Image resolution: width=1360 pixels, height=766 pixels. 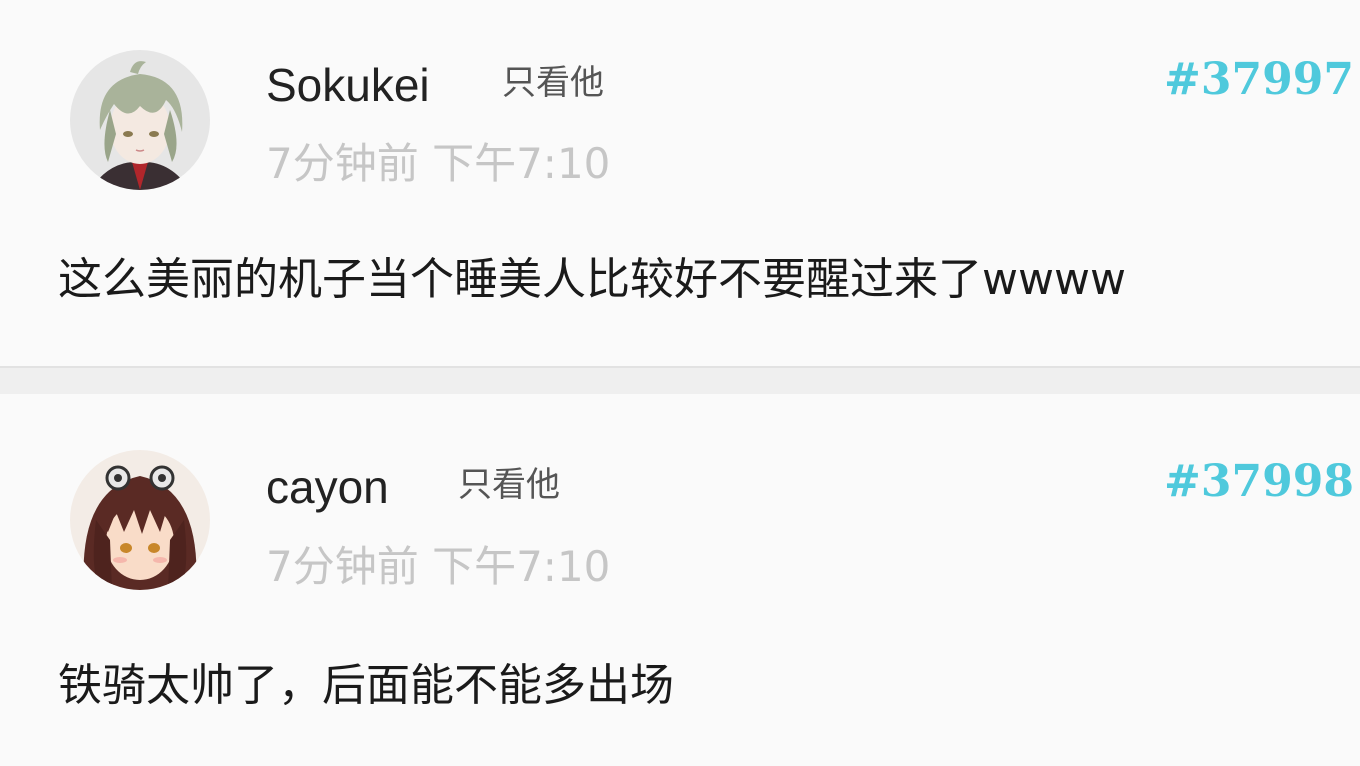 What do you see at coordinates (366, 685) in the screenshot?
I see `comment-text: 铁骑太帅了，后面能不能多出场` at bounding box center [366, 685].